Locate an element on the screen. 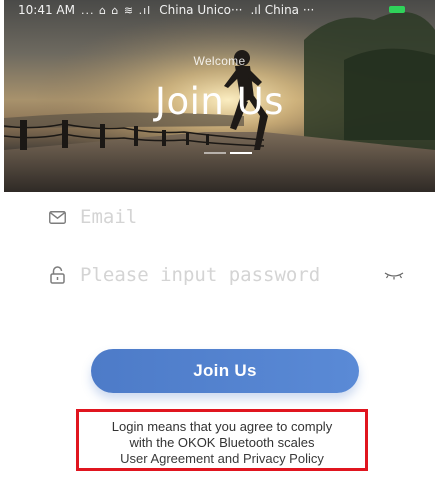 This screenshot has width=437, height=477. email-field is located at coordinates (226, 217).